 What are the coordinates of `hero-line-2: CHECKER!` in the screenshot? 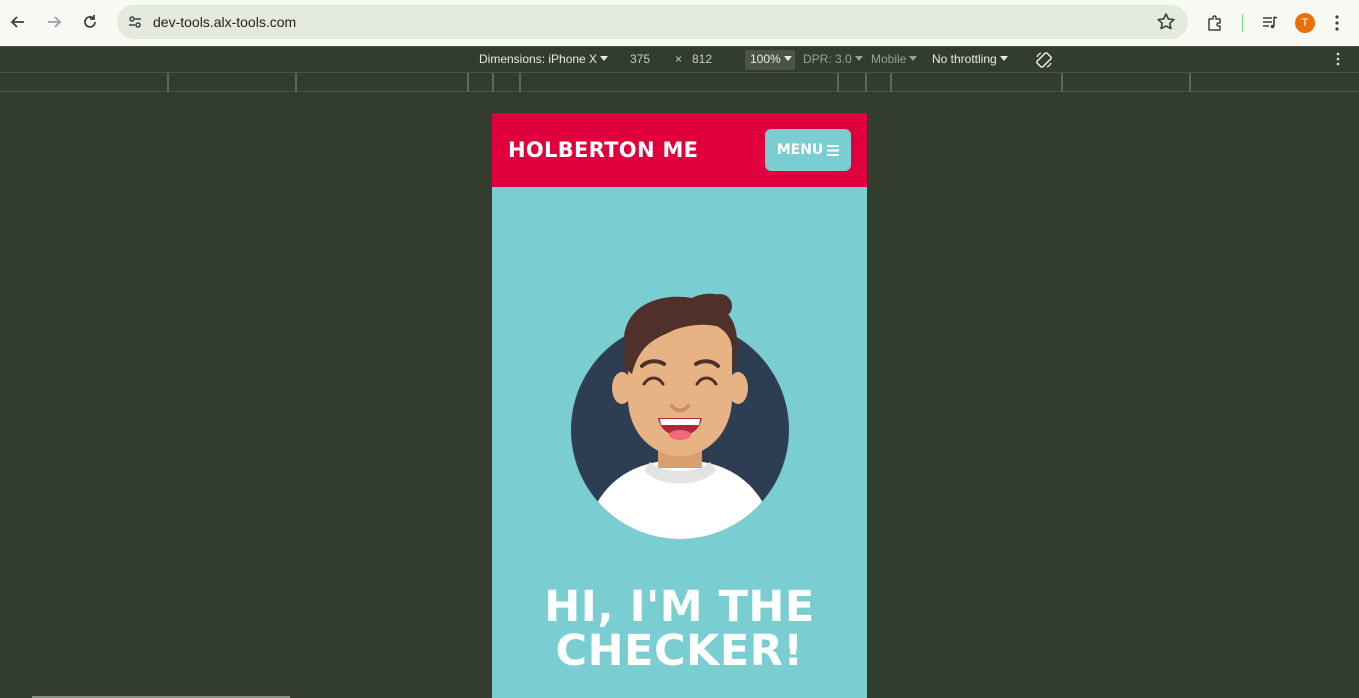 It's located at (679, 651).